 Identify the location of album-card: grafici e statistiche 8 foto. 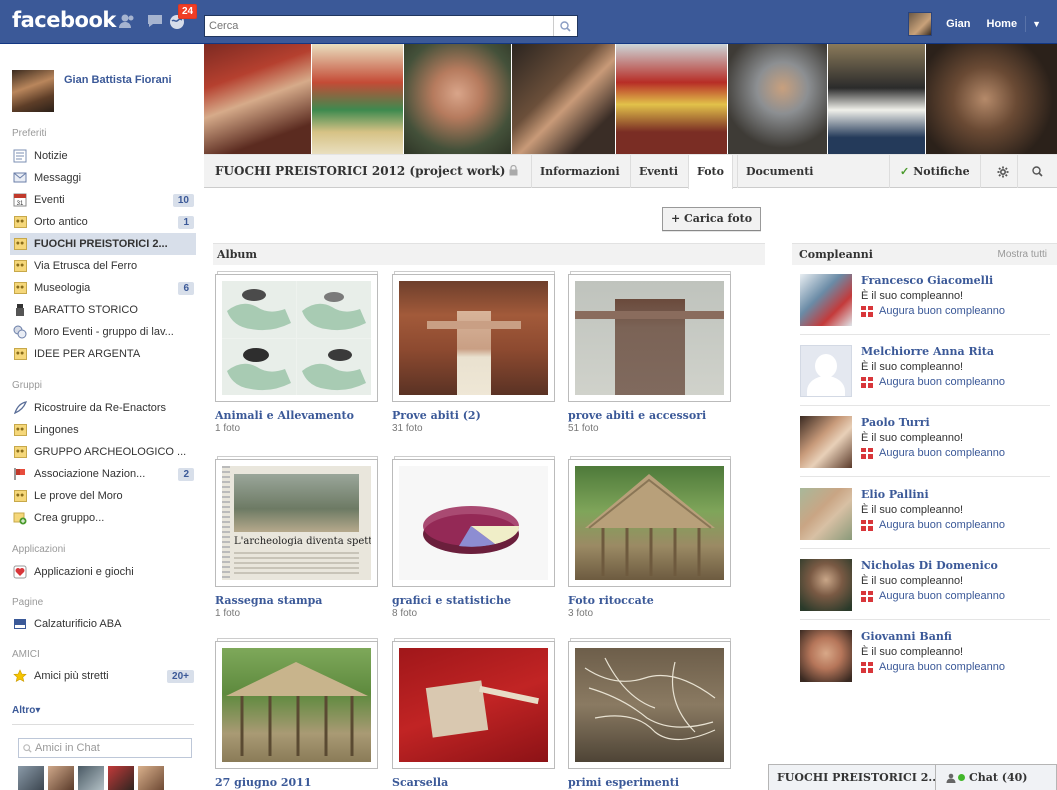
(474, 537).